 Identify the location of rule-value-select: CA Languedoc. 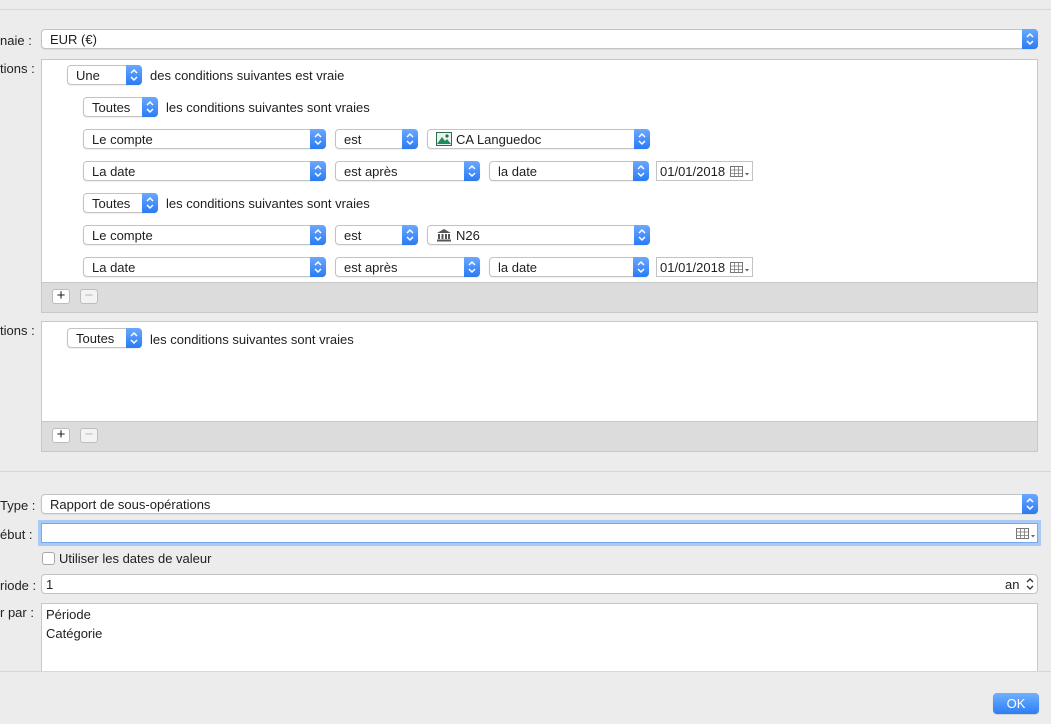
(538, 139).